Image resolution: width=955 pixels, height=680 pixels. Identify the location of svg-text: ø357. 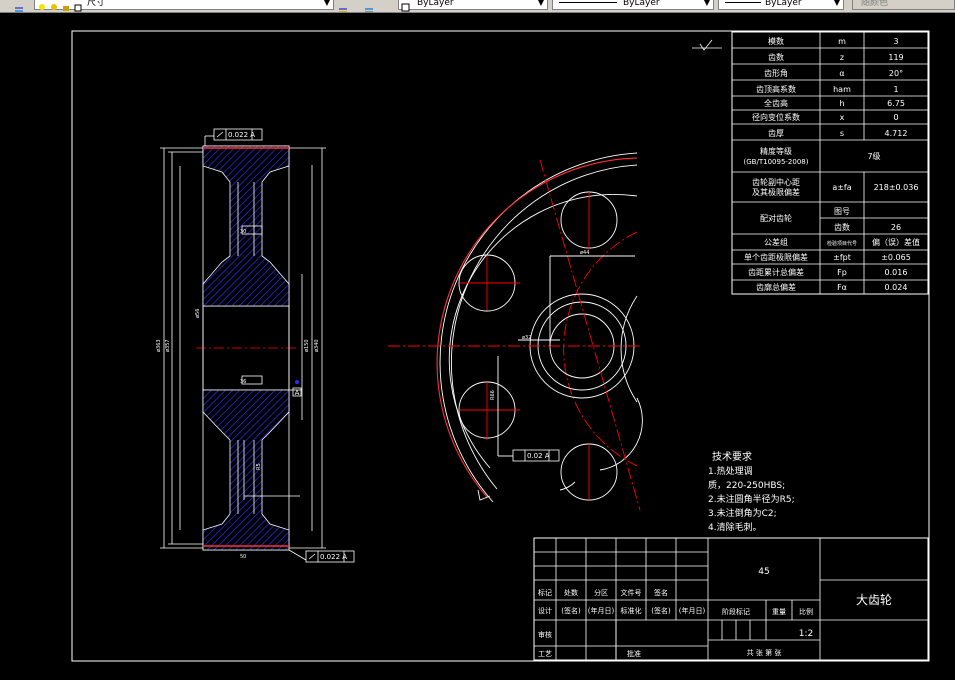
(168, 345).